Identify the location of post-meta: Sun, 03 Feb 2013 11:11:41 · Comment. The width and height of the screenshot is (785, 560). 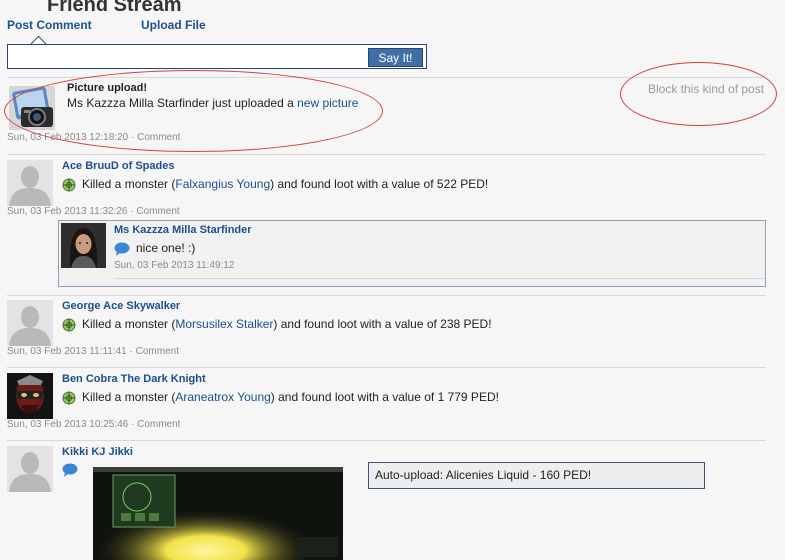
(93, 351).